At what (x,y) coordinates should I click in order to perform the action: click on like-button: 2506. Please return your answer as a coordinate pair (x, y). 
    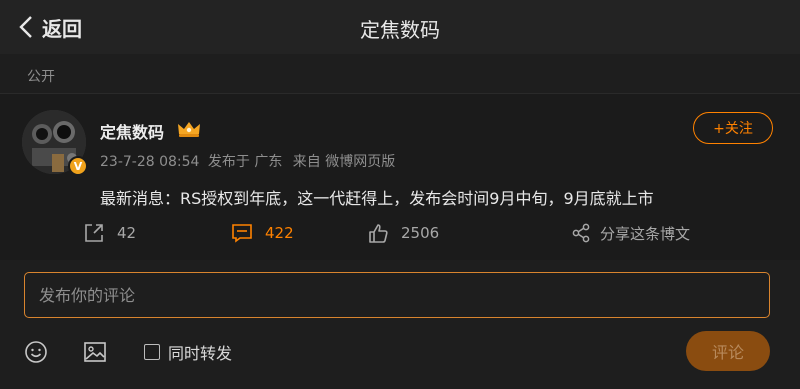
    Looking at the image, I should click on (403, 233).